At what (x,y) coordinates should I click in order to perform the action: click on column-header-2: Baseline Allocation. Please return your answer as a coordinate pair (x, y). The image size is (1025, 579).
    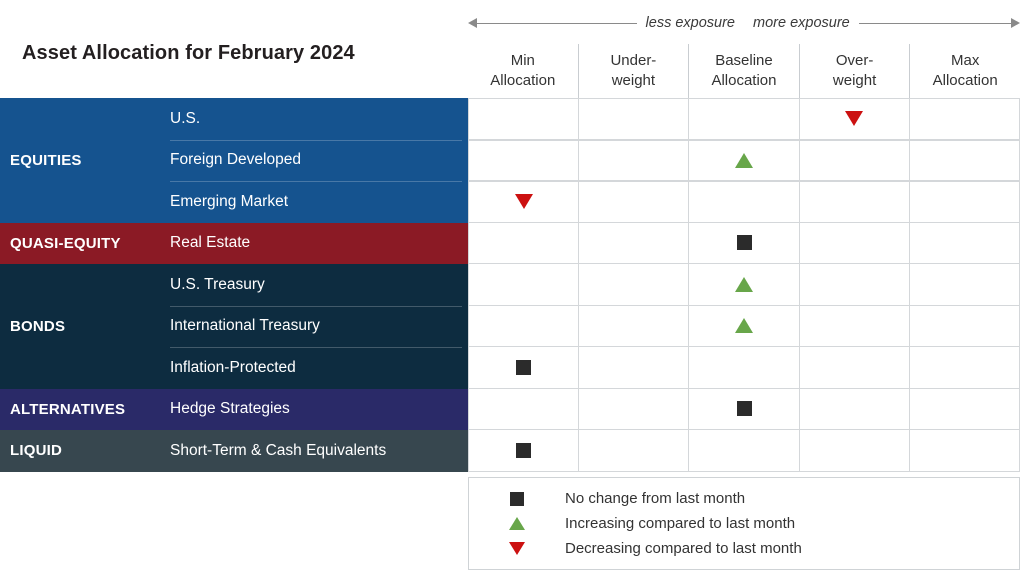
    Looking at the image, I should click on (743, 71).